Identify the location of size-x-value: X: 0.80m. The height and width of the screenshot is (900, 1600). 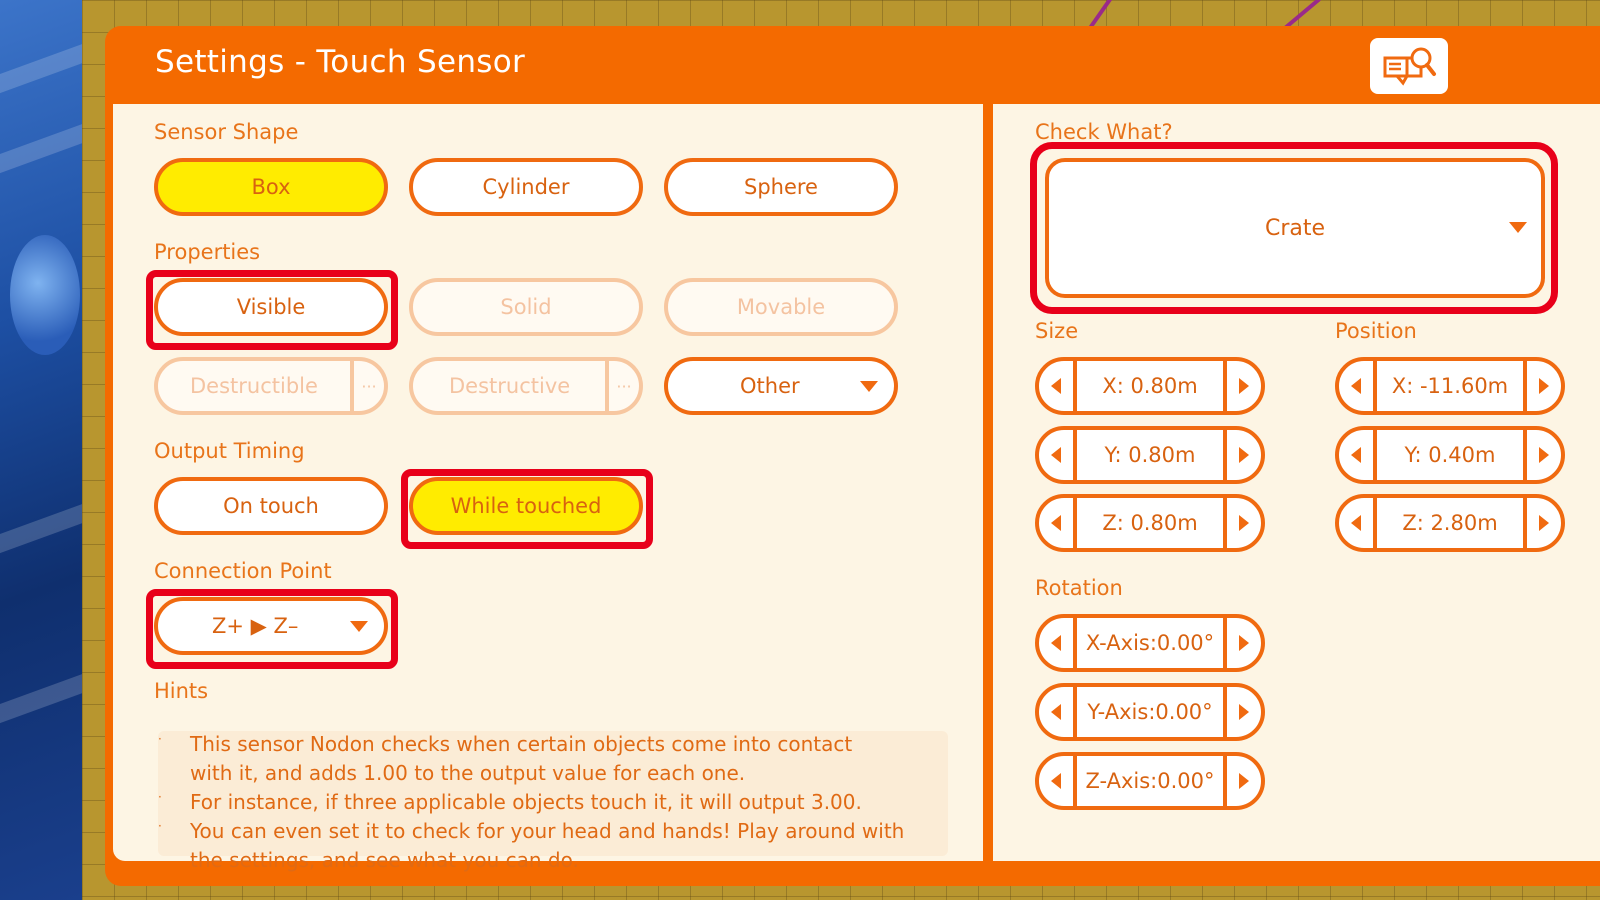
(1150, 386).